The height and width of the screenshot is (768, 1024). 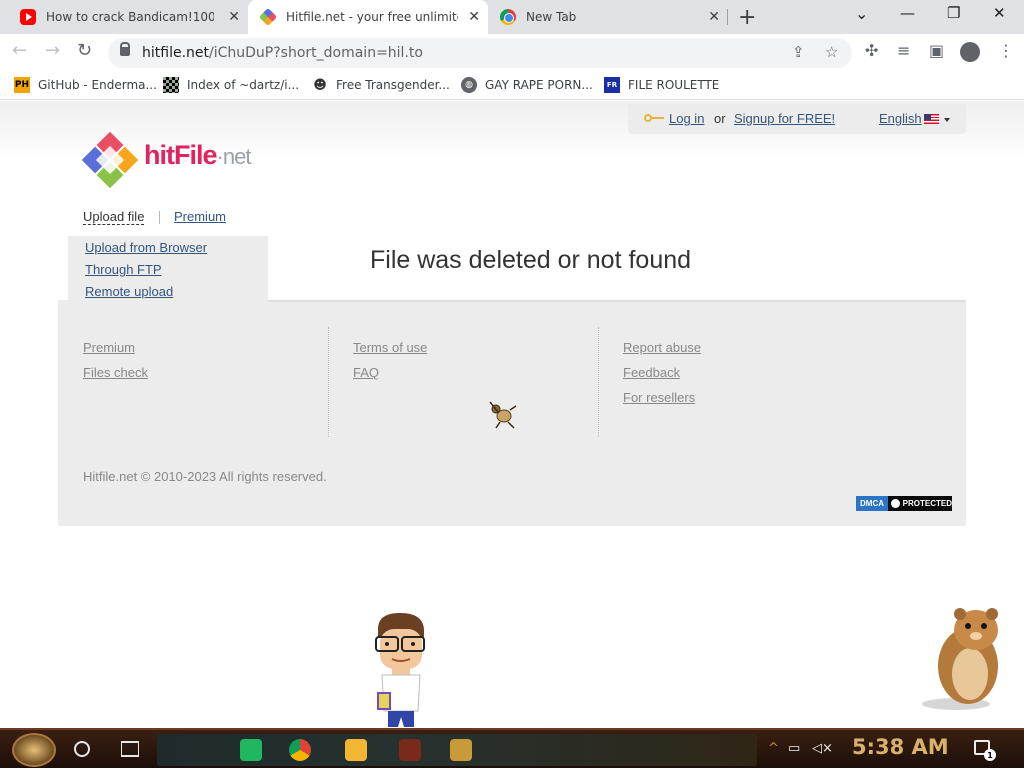 What do you see at coordinates (686, 118) in the screenshot?
I see `login-link: Log in` at bounding box center [686, 118].